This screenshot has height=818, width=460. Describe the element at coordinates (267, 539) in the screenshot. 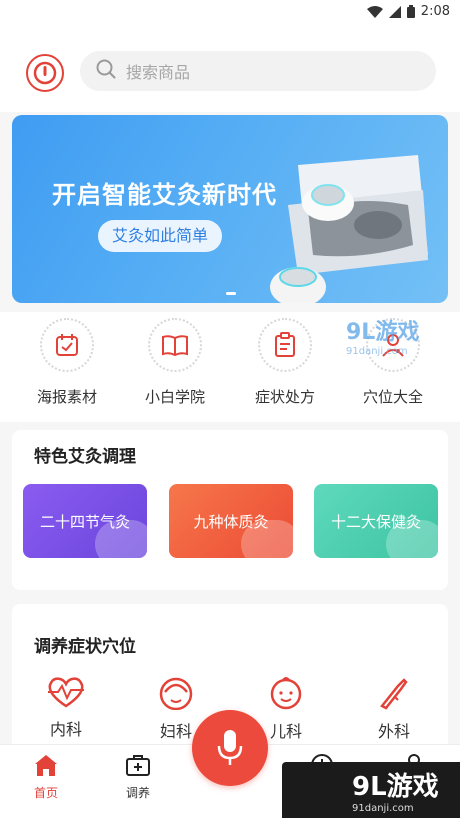

I see `leaf-icon` at that location.